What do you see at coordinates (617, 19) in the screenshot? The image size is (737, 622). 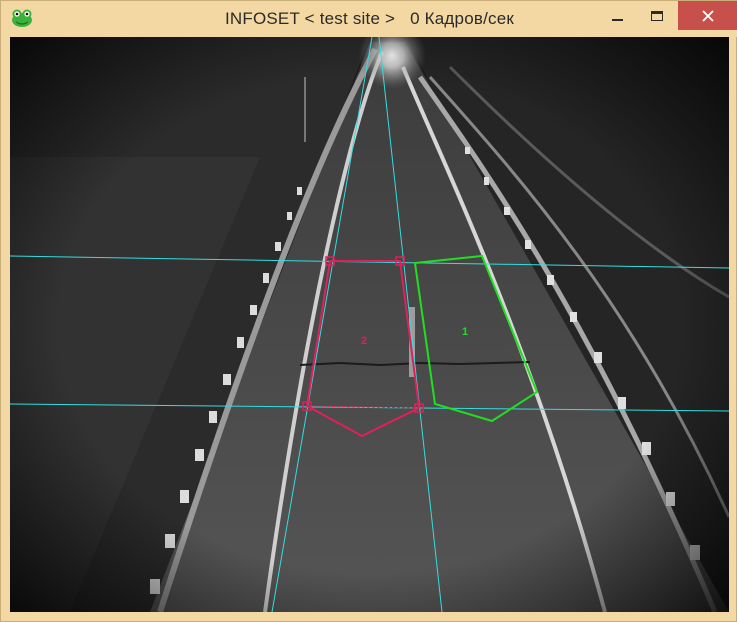 I see `minimize-icon` at bounding box center [617, 19].